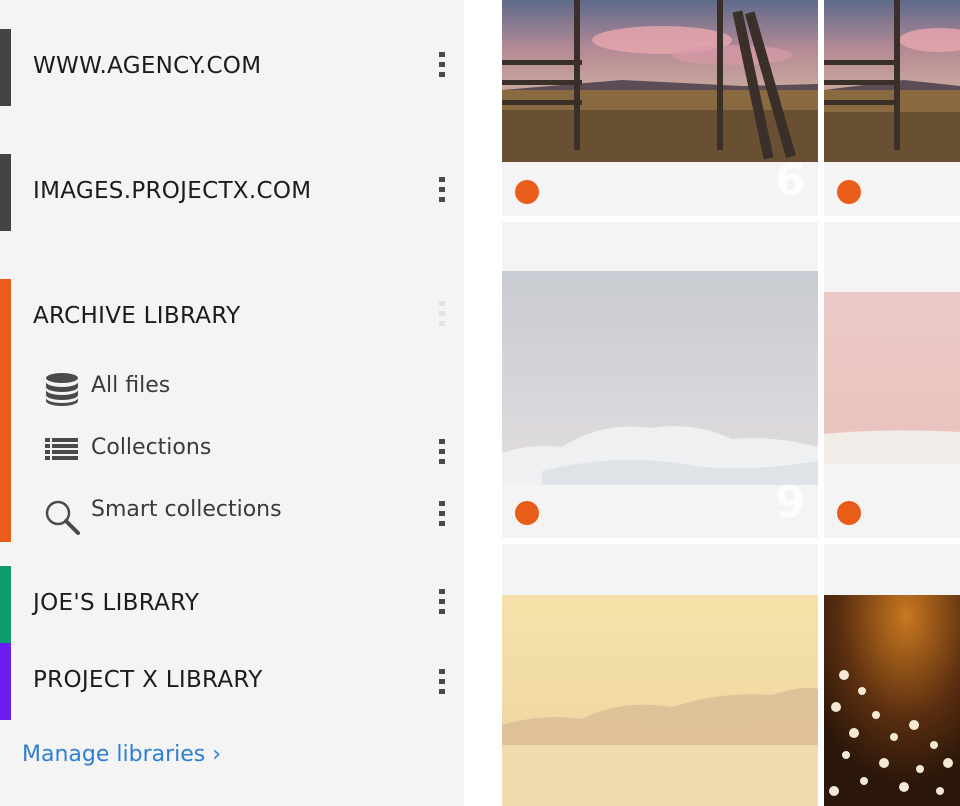 The height and width of the screenshot is (806, 960). What do you see at coordinates (116, 603) in the screenshot?
I see `library-title: JOE'S LIBRARY` at bounding box center [116, 603].